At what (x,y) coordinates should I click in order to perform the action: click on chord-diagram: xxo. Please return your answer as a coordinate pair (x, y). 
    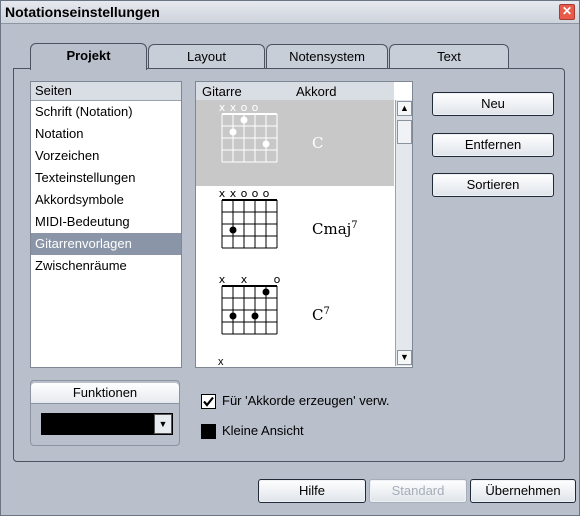
    Looking at the image, I should click on (250, 304).